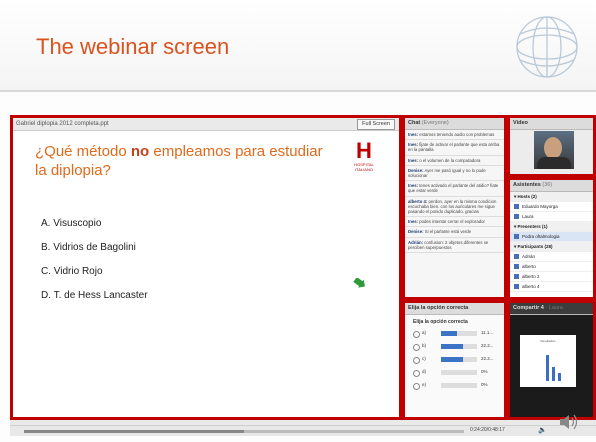 The height and width of the screenshot is (442, 596). Describe the element at coordinates (535, 246) in the screenshot. I see `attendee-label: Participants (28)` at that location.